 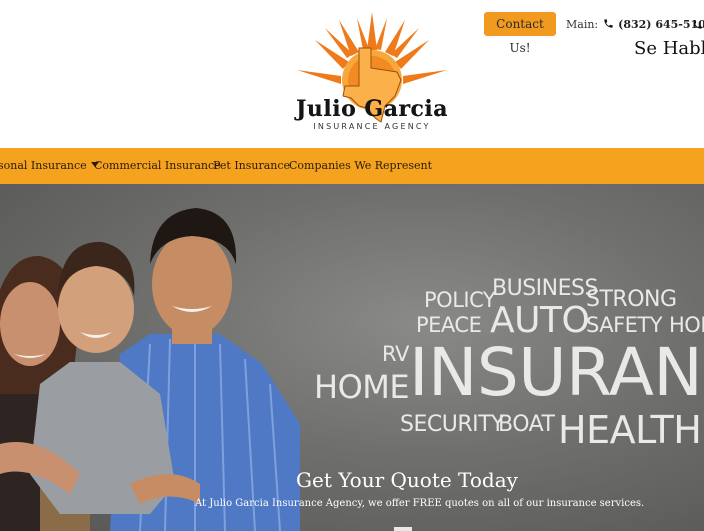 What do you see at coordinates (251, 165) in the screenshot?
I see `nav-pet-insurance: Pet Insurance` at bounding box center [251, 165].